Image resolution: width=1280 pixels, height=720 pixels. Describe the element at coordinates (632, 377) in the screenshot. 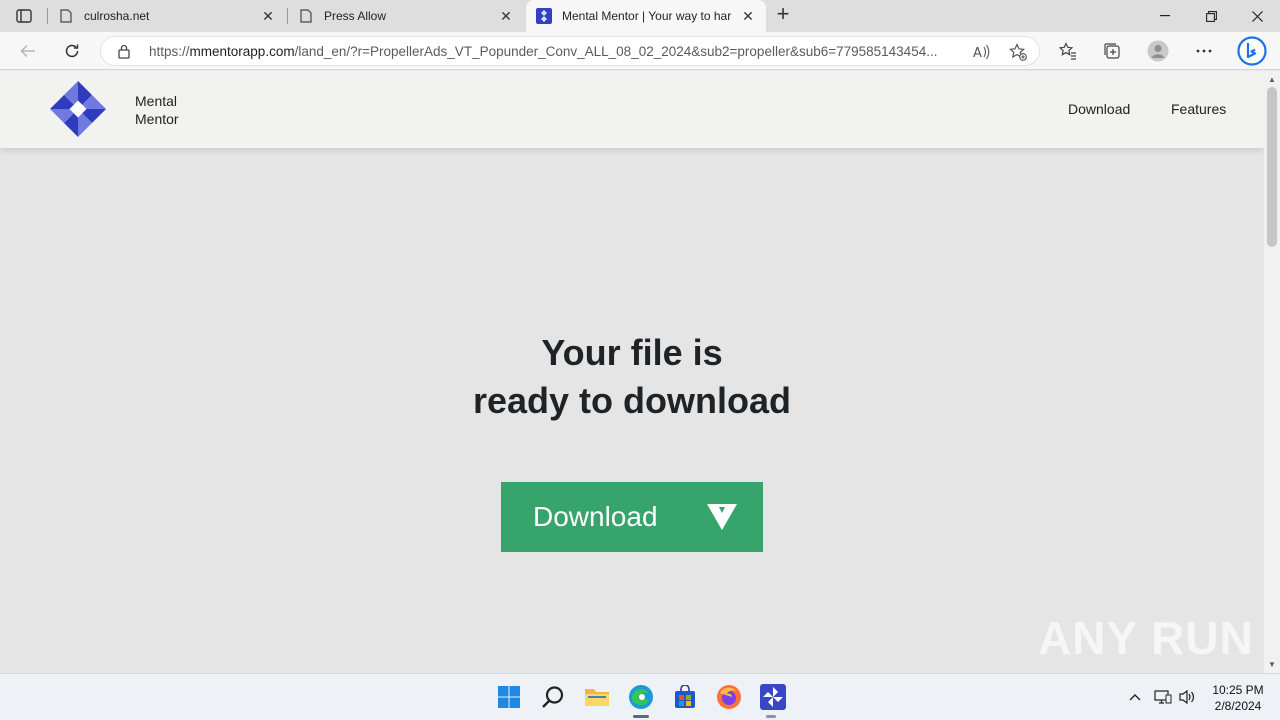

I see `hero-title: Your file is ready to download` at that location.